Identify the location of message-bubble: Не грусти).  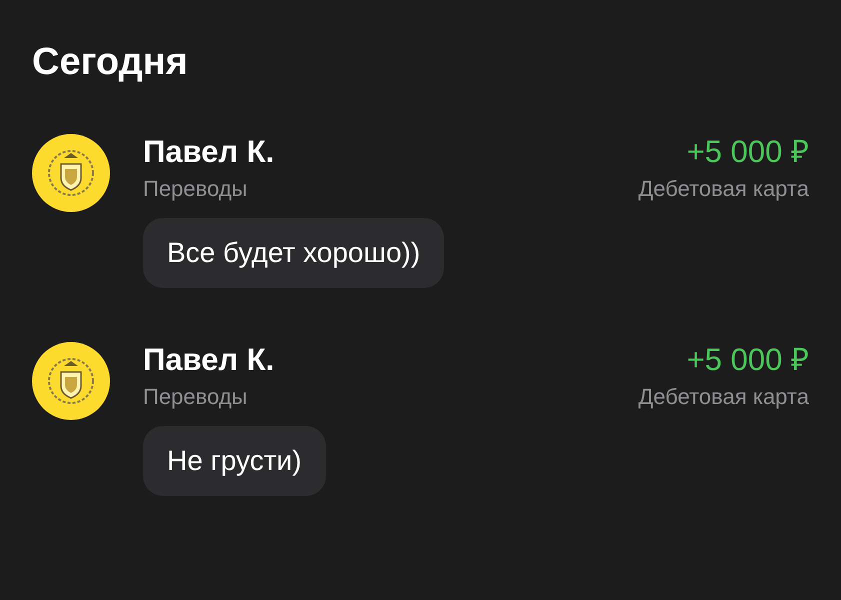
(234, 461).